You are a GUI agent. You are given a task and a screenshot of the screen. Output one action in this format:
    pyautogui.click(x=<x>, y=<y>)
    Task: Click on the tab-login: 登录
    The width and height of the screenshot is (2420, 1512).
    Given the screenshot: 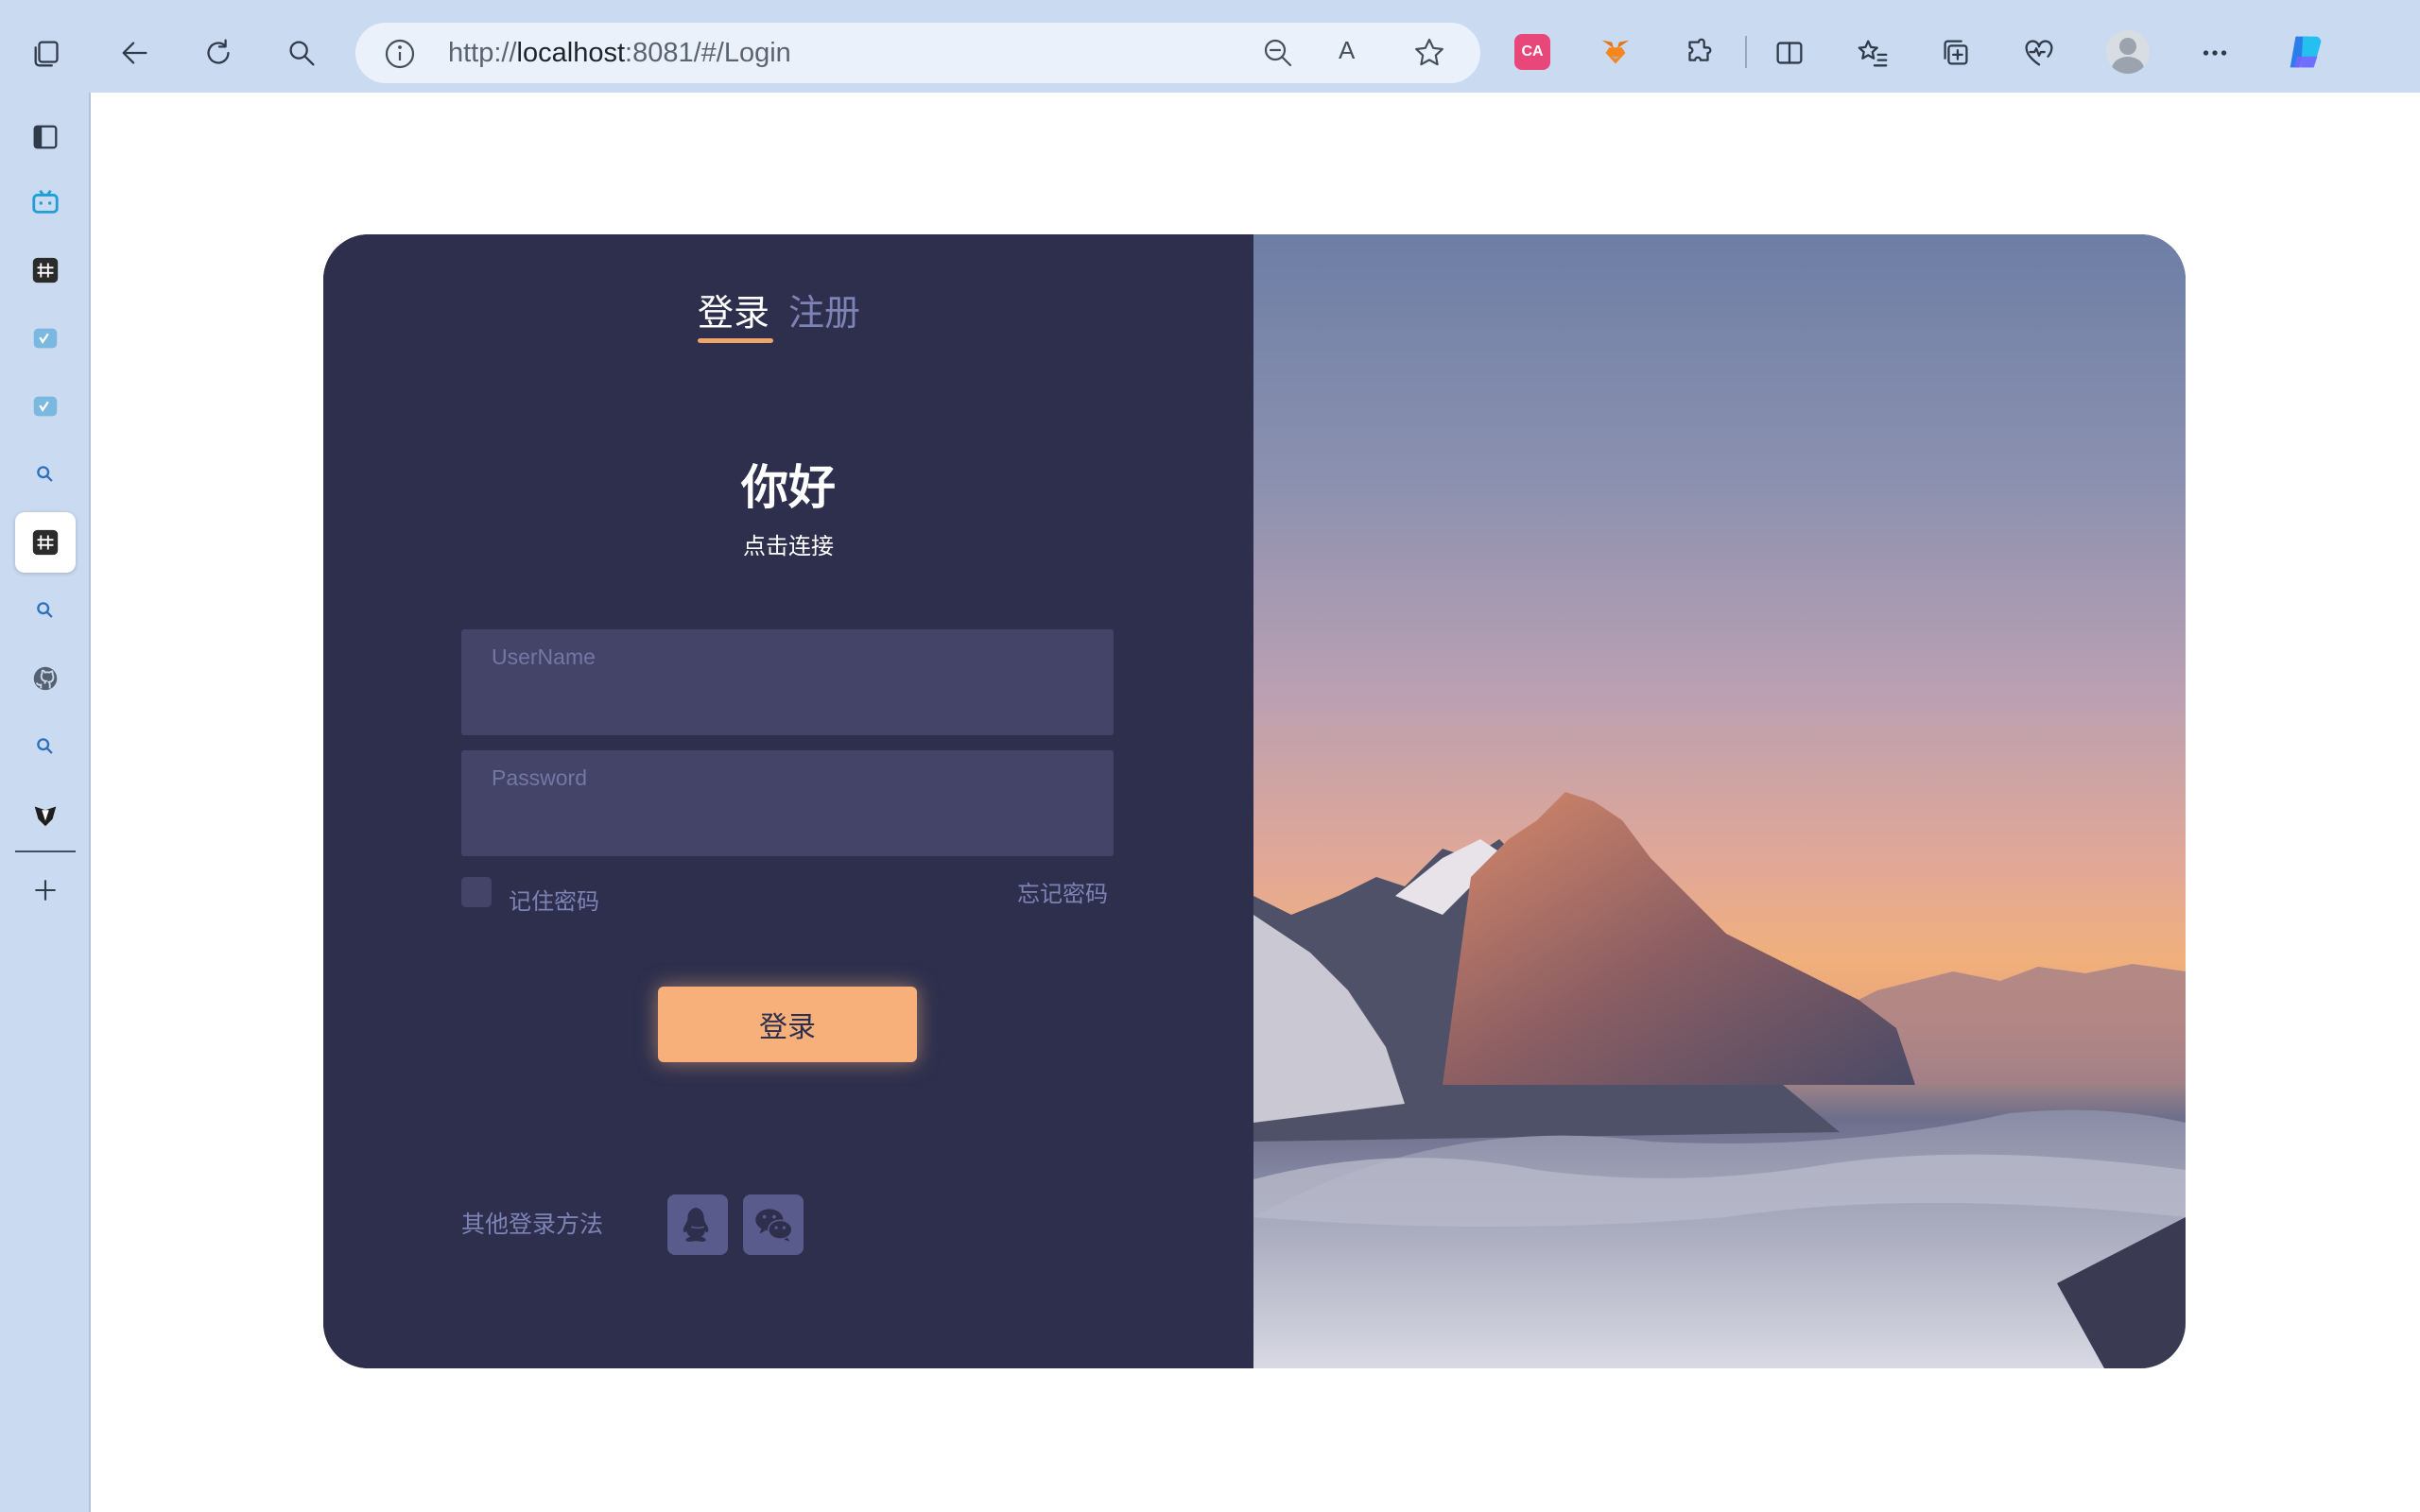 What is the action you would take?
    pyautogui.click(x=733, y=309)
    